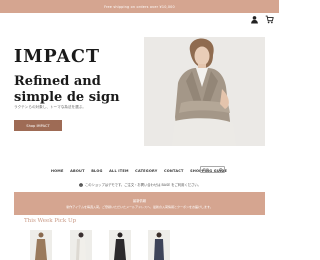  What do you see at coordinates (139, 201) in the screenshot?
I see `promo-title: 最新情報` at bounding box center [139, 201].